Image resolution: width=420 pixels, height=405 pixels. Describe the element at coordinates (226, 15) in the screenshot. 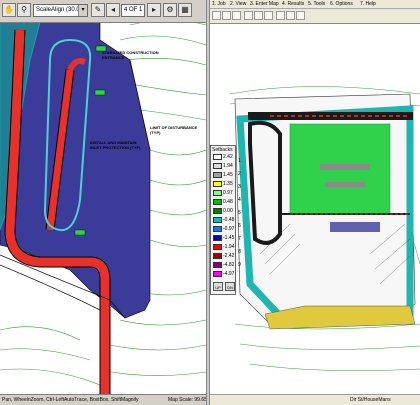

I see `open-icon` at that location.